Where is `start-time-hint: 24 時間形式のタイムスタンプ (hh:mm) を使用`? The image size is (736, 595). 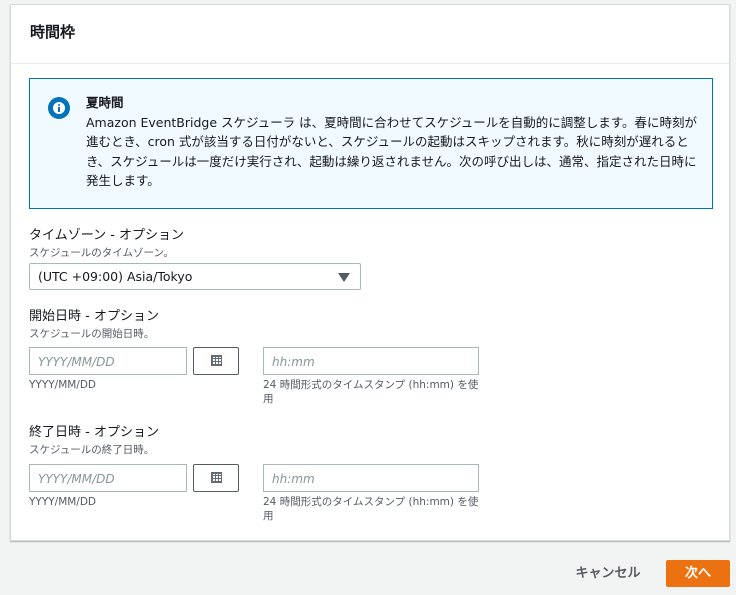 start-time-hint: 24 時間形式のタイムスタンプ (hh:mm) を使用 is located at coordinates (371, 392).